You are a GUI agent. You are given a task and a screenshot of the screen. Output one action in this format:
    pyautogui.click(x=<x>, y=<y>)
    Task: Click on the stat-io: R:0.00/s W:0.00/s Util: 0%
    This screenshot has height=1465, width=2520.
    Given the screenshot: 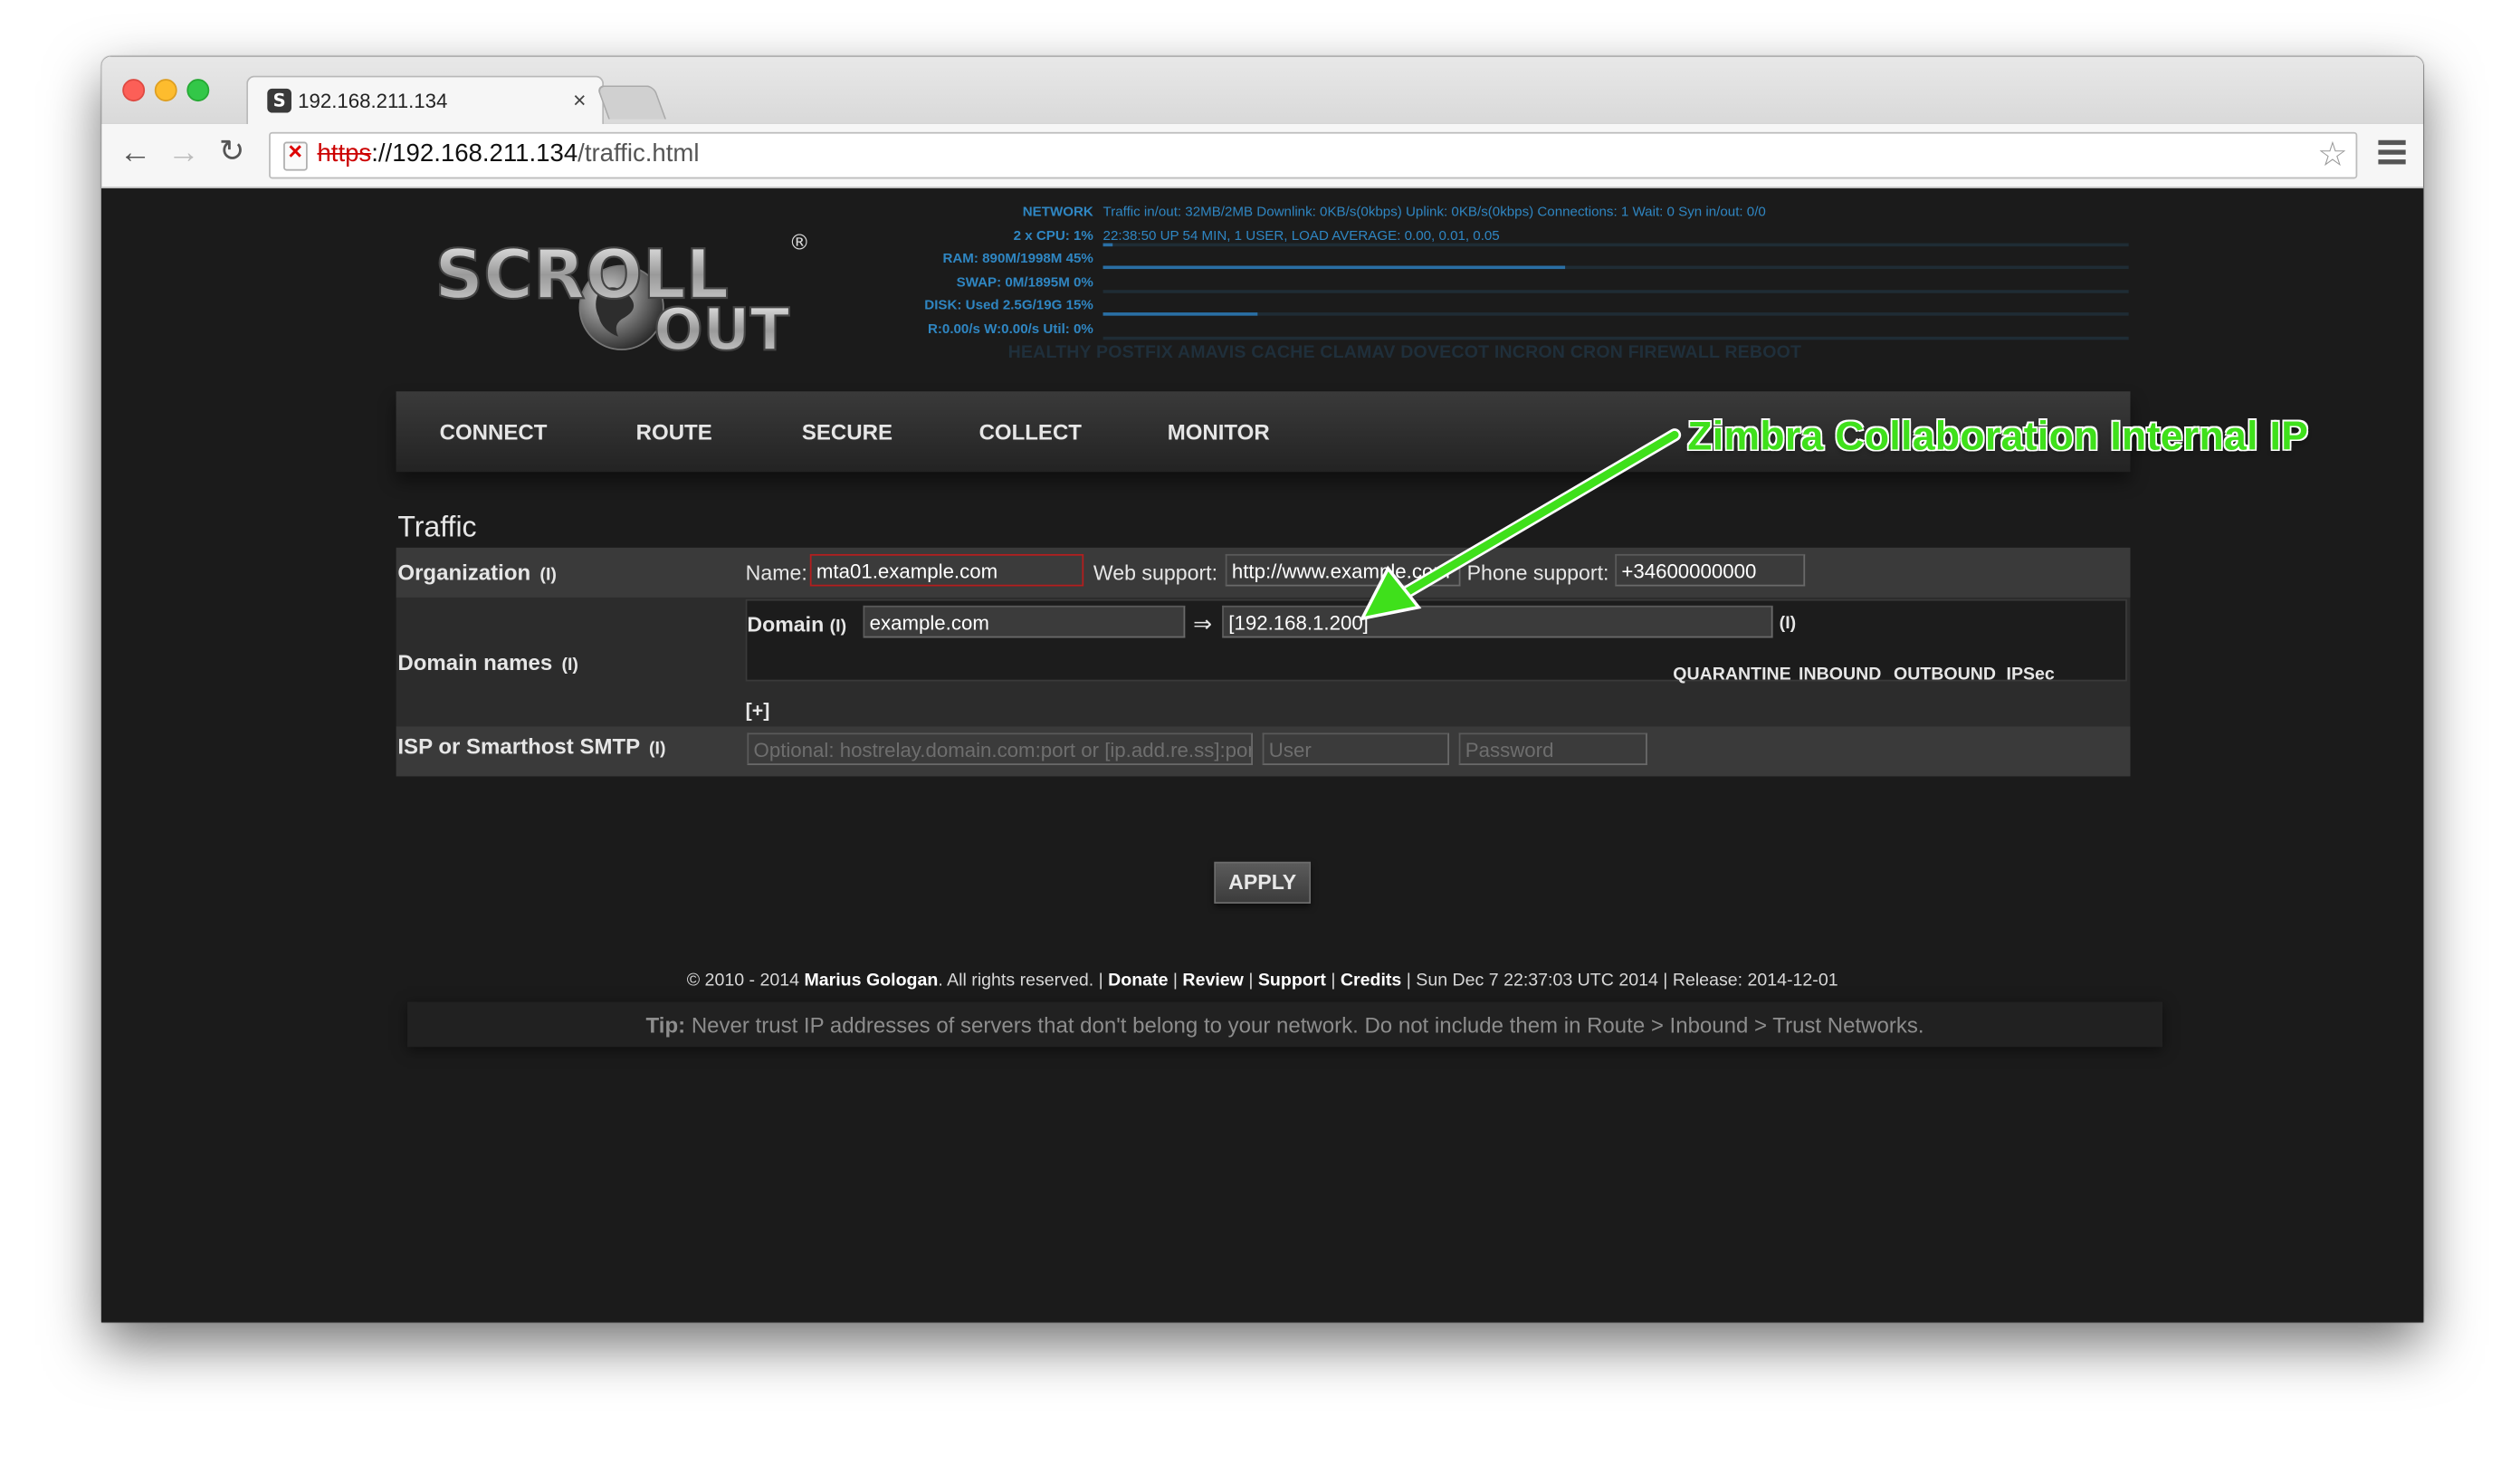 What is the action you would take?
    pyautogui.click(x=1502, y=329)
    